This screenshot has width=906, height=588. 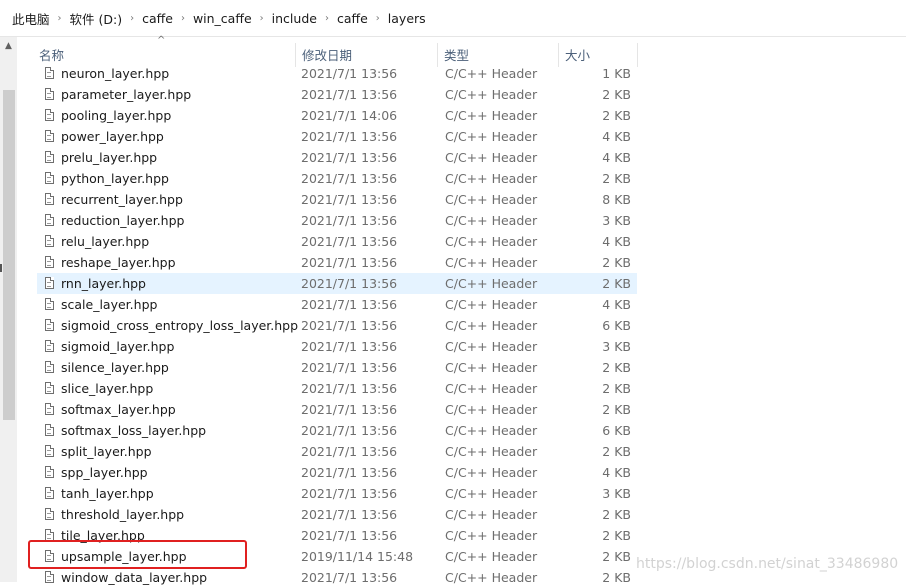 I want to click on breadcrumb-item: win_caffe, so click(x=222, y=18).